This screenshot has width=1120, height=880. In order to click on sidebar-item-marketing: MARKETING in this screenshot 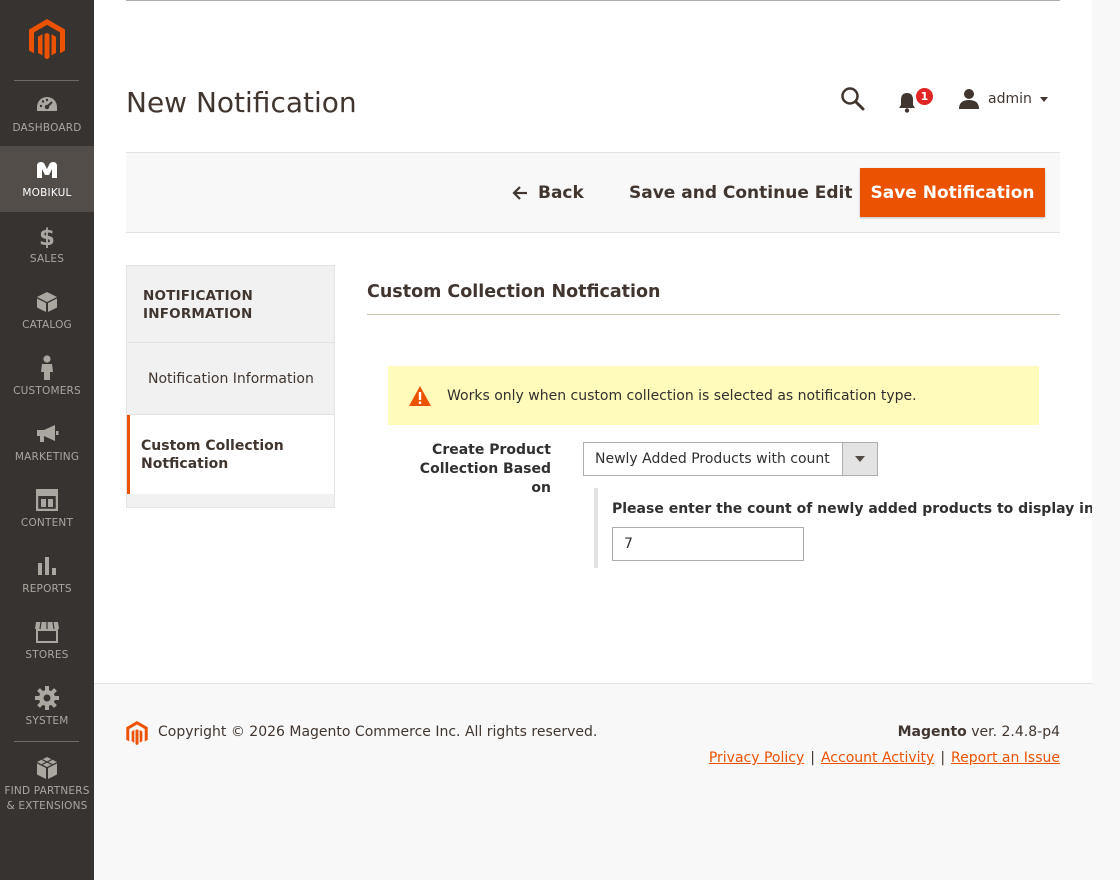, I will do `click(47, 443)`.